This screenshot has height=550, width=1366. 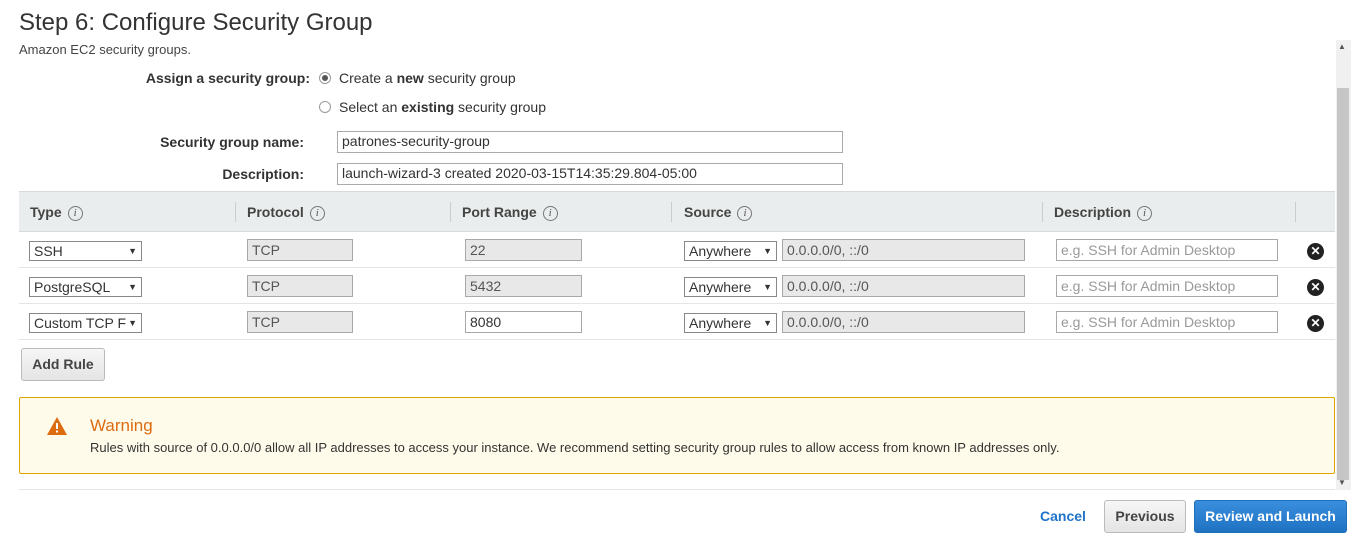 I want to click on header-source: Source i, so click(x=718, y=212).